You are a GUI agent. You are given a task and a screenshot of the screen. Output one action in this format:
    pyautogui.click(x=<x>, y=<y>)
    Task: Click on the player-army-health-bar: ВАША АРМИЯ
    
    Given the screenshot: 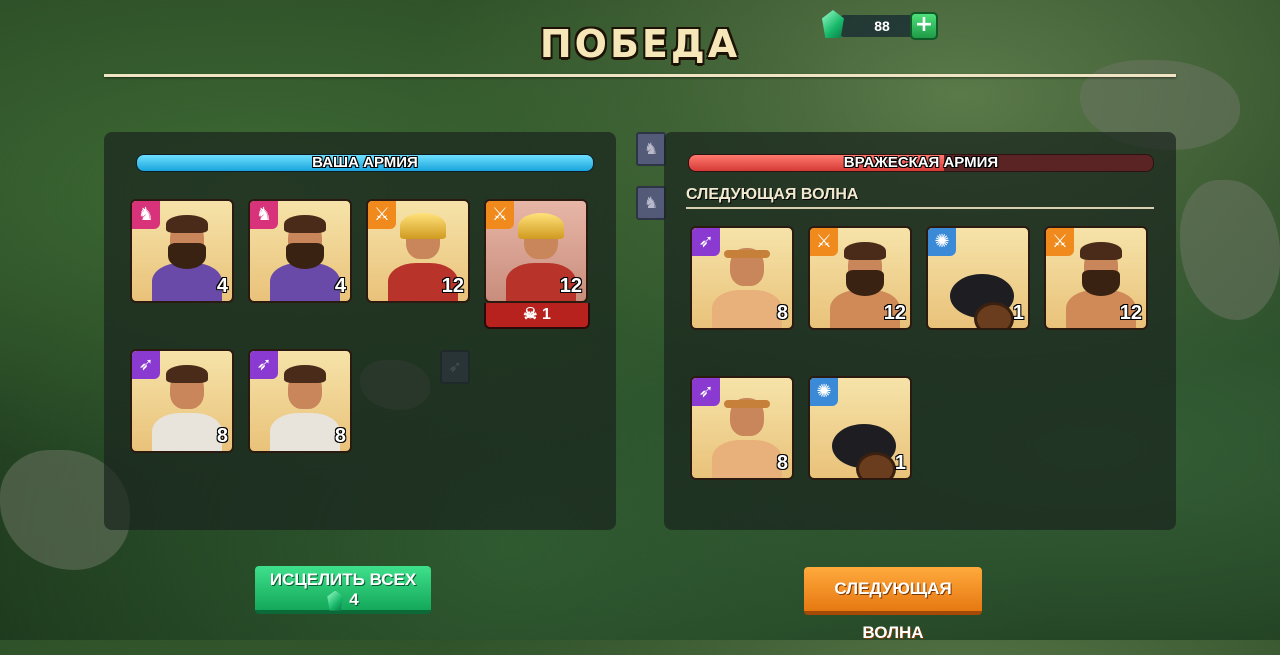 What is the action you would take?
    pyautogui.click(x=365, y=163)
    